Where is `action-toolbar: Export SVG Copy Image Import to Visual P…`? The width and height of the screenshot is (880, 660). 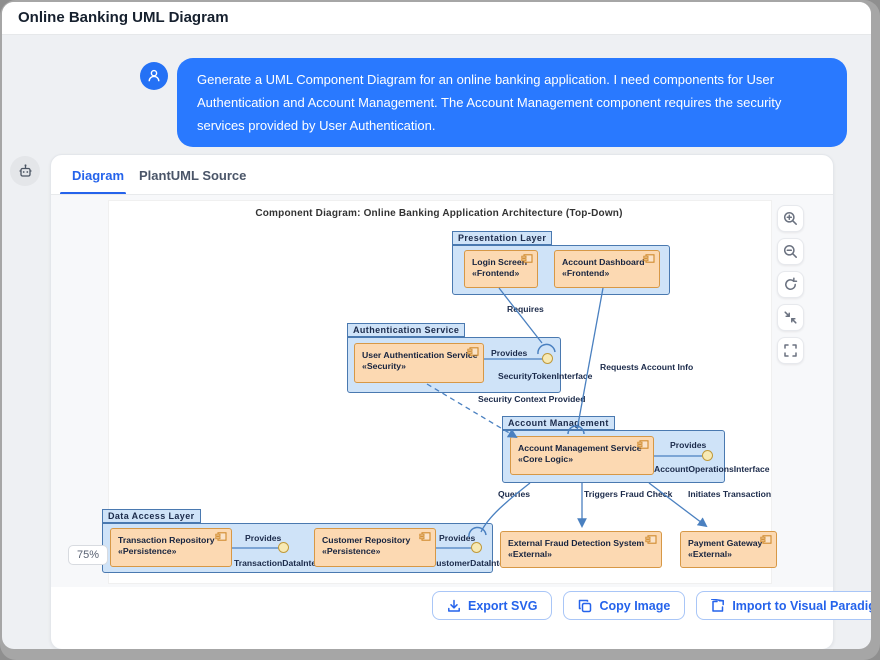
action-toolbar: Export SVG Copy Image Import to Visual P… is located at coordinates (651, 605).